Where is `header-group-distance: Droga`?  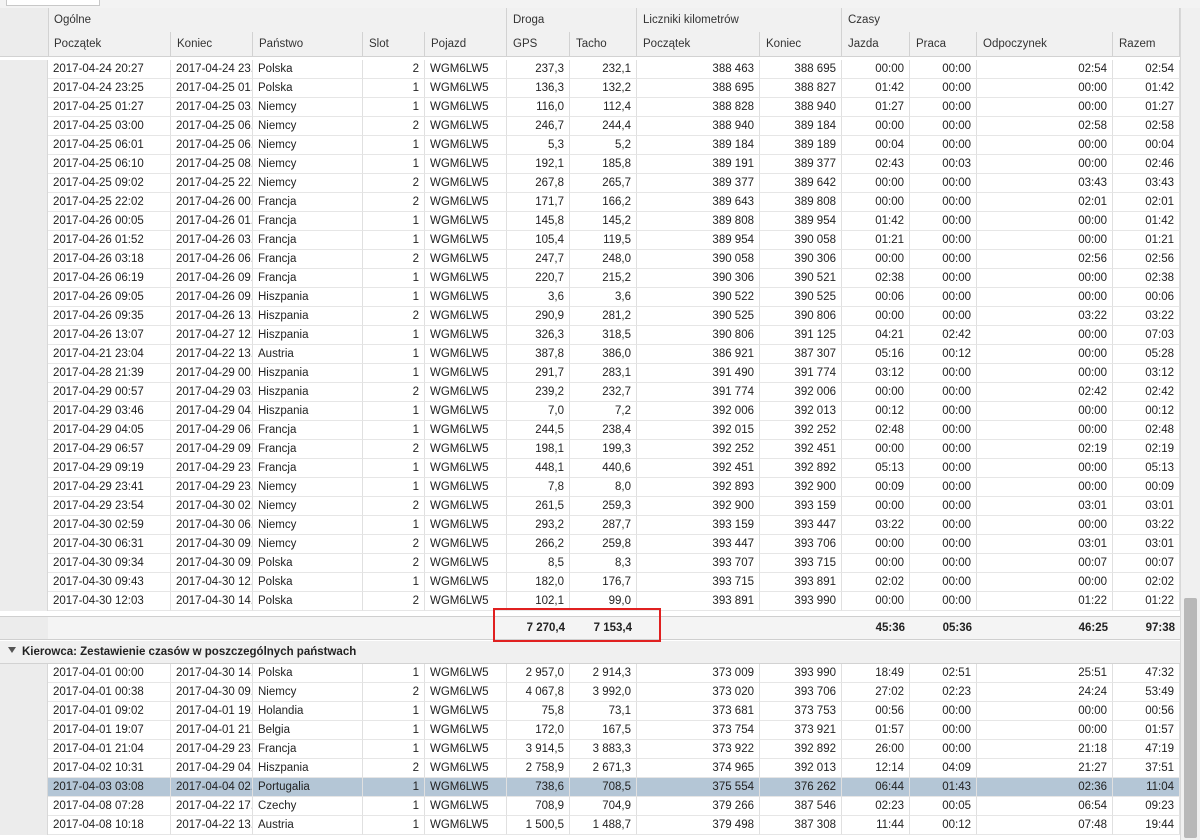 header-group-distance: Droga is located at coordinates (572, 20).